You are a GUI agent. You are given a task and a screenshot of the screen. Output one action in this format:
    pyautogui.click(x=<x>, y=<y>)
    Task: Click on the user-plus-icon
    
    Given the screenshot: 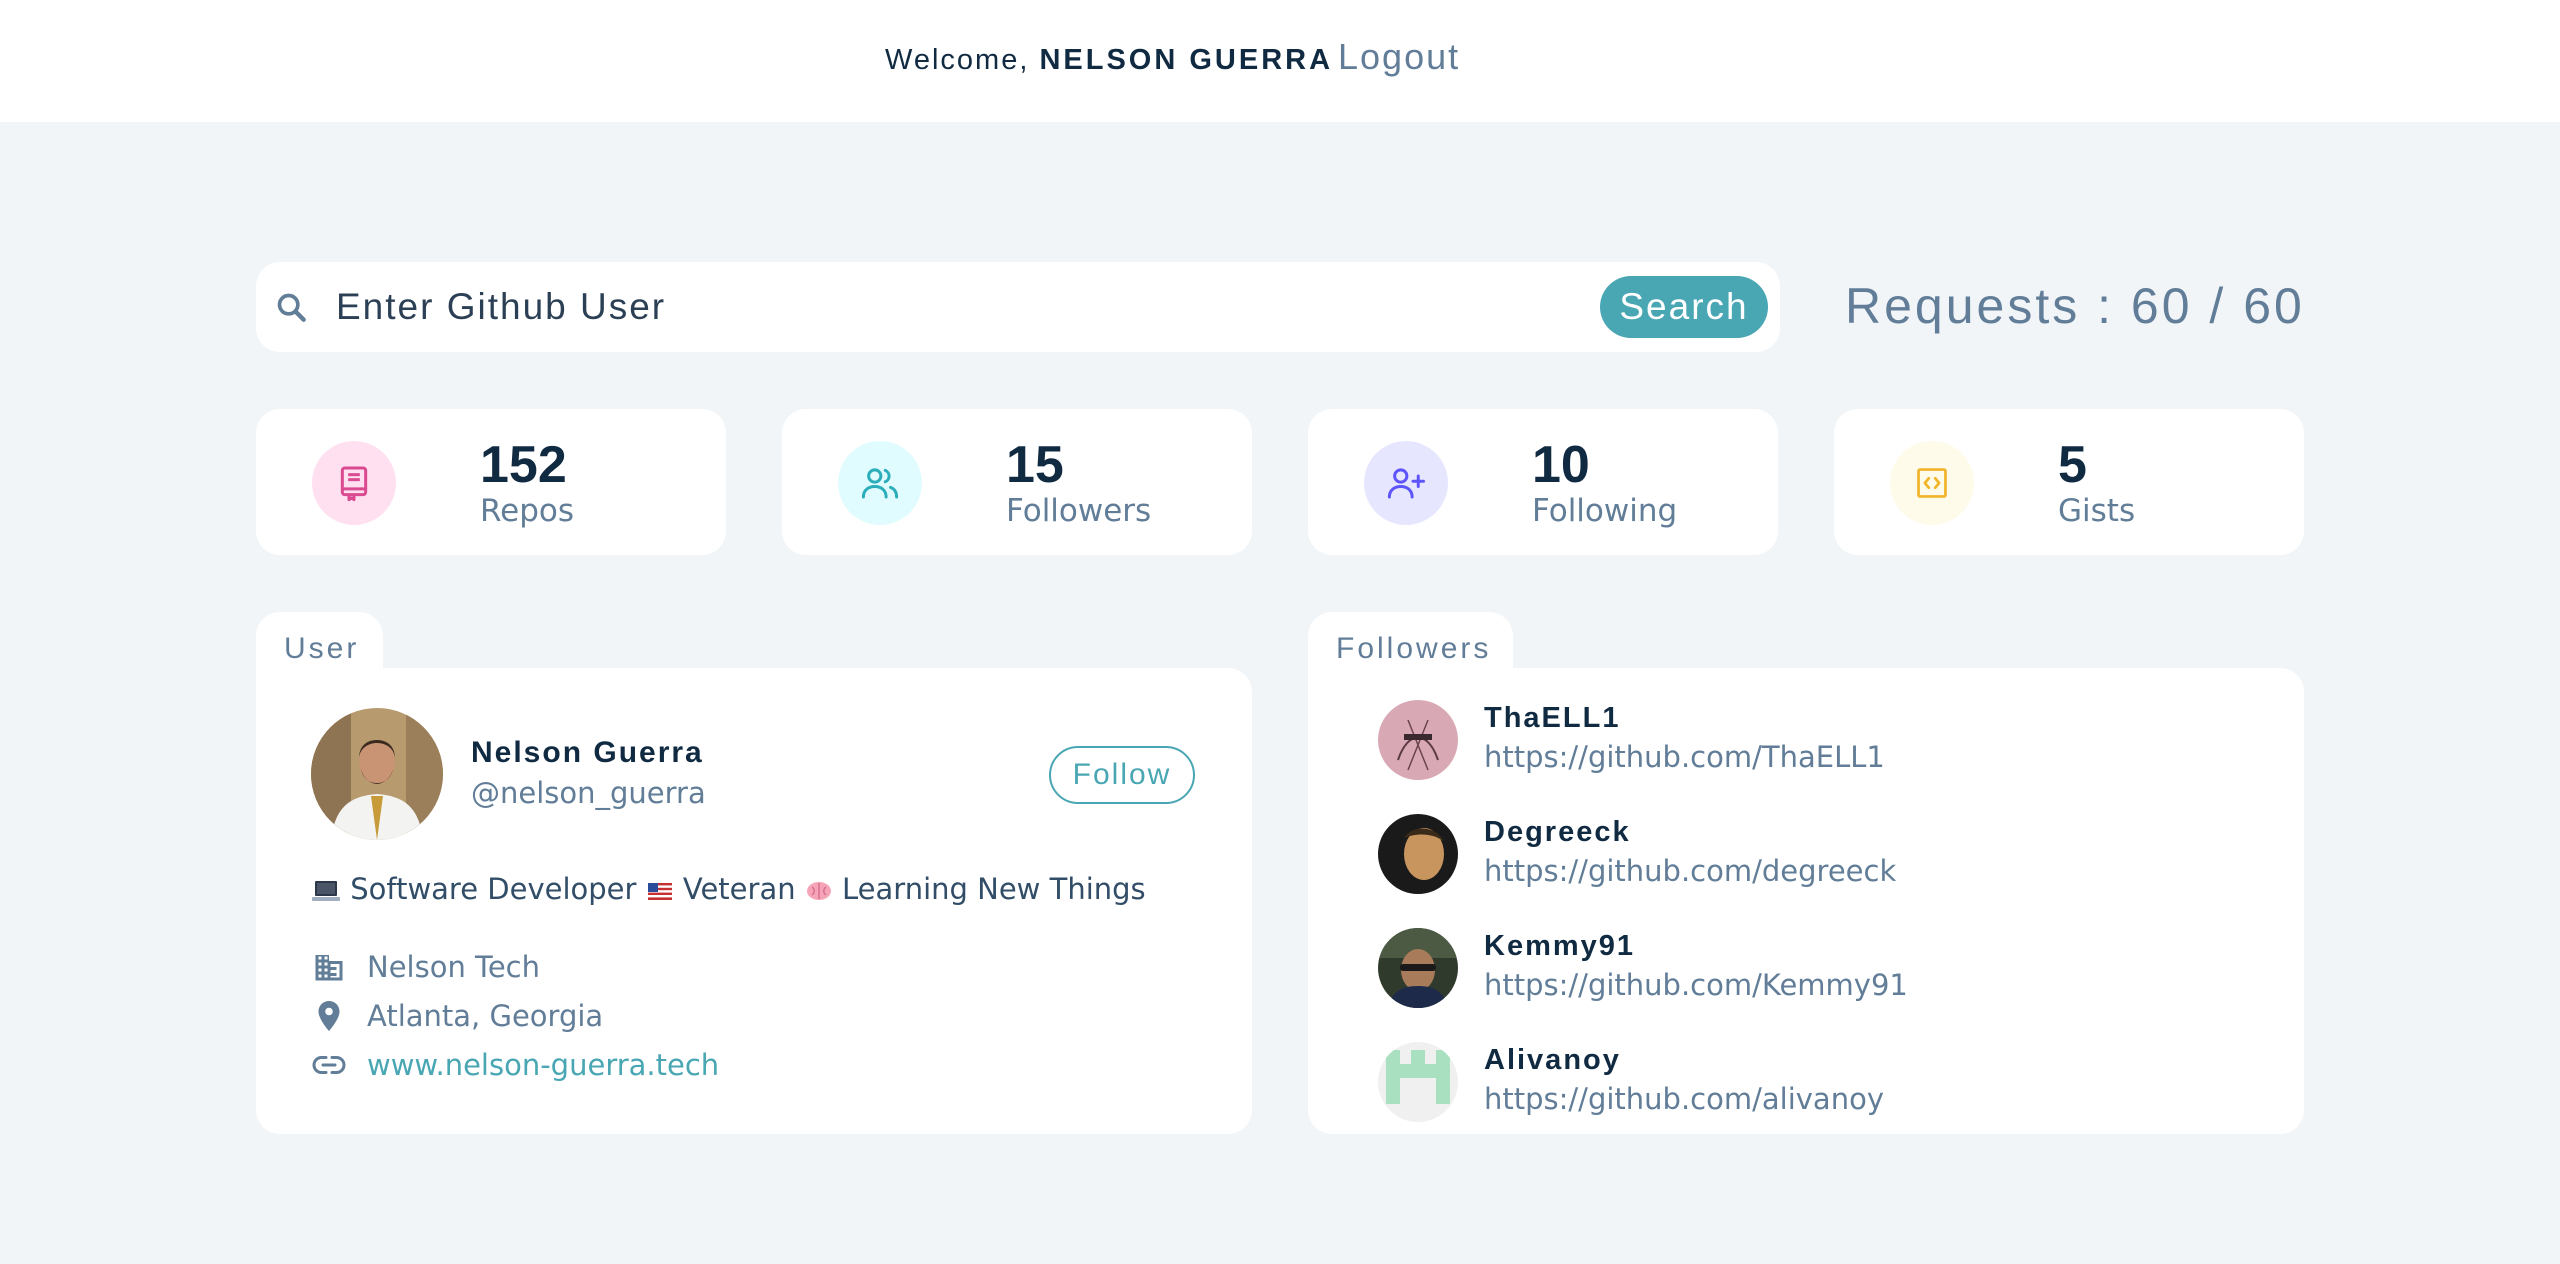 What is the action you would take?
    pyautogui.click(x=1406, y=483)
    